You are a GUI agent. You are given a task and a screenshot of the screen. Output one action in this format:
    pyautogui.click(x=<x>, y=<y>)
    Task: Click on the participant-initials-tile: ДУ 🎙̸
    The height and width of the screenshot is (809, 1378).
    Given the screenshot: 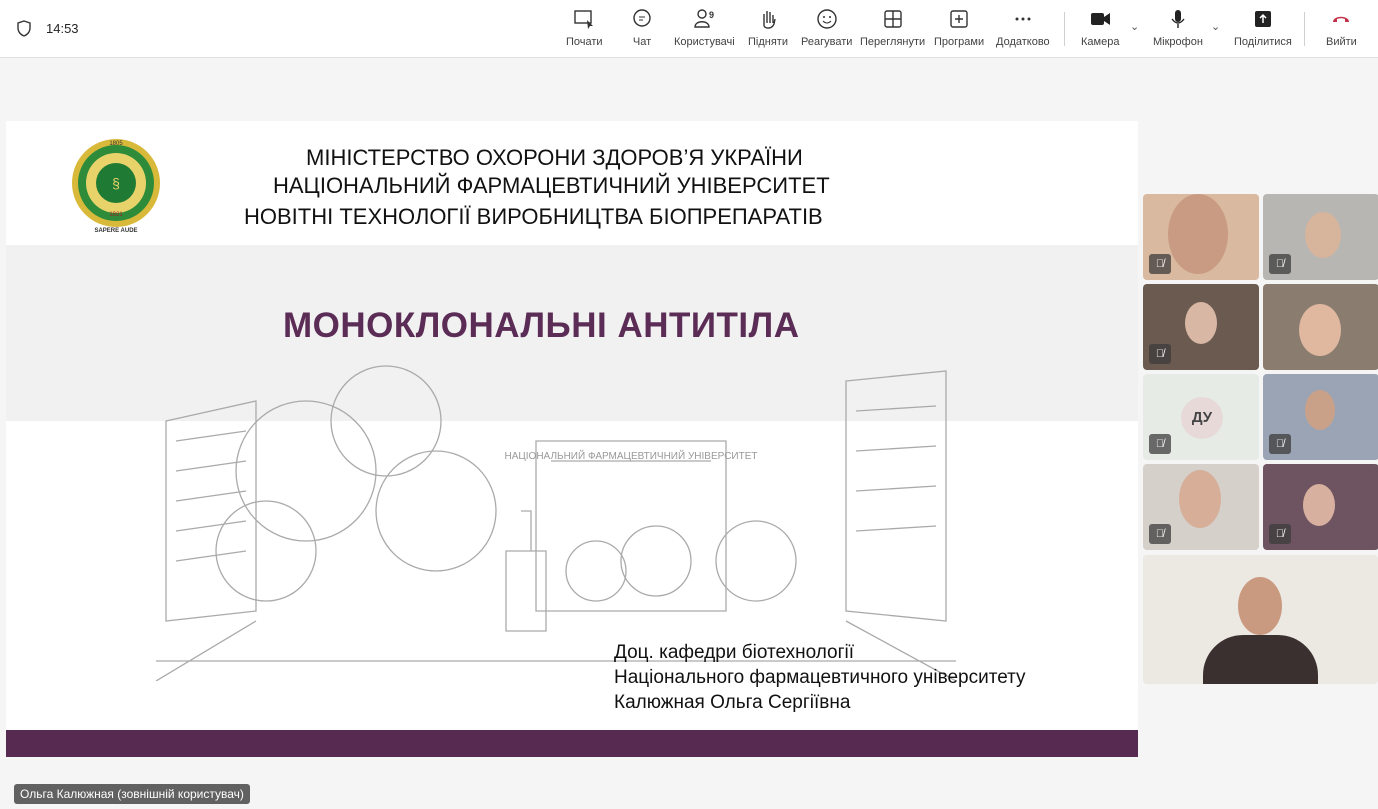 What is the action you would take?
    pyautogui.click(x=1201, y=417)
    